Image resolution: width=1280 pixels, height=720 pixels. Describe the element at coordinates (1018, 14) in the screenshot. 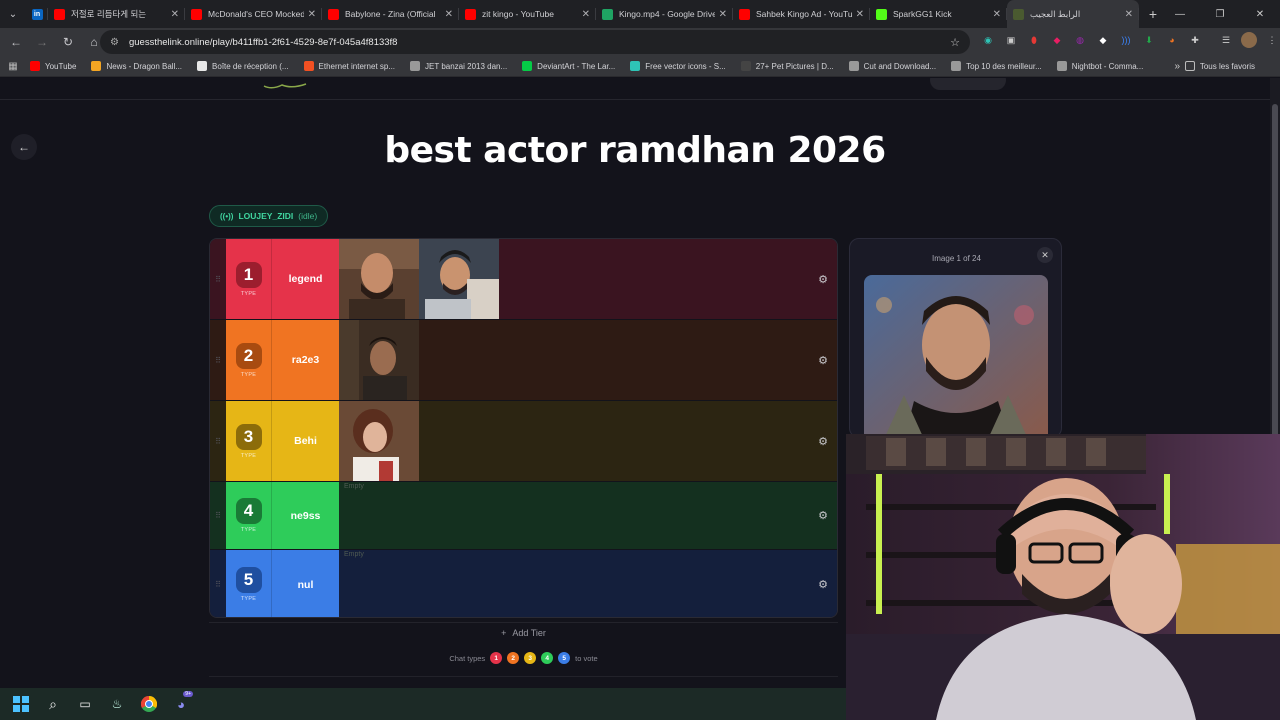

I see `site-favicon-icon` at that location.